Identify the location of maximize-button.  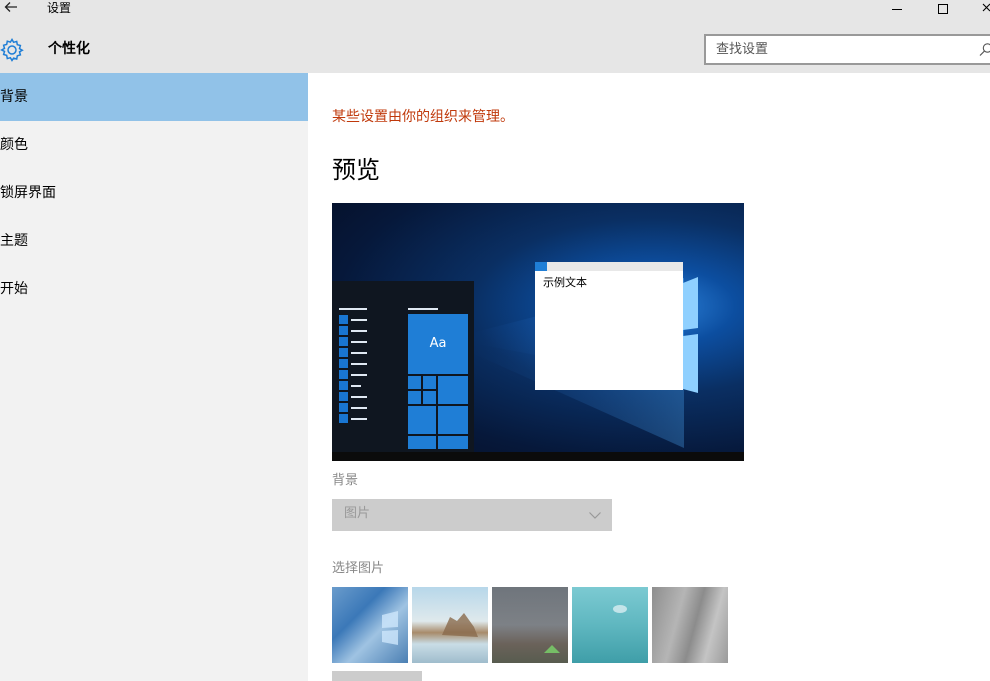
(943, 9).